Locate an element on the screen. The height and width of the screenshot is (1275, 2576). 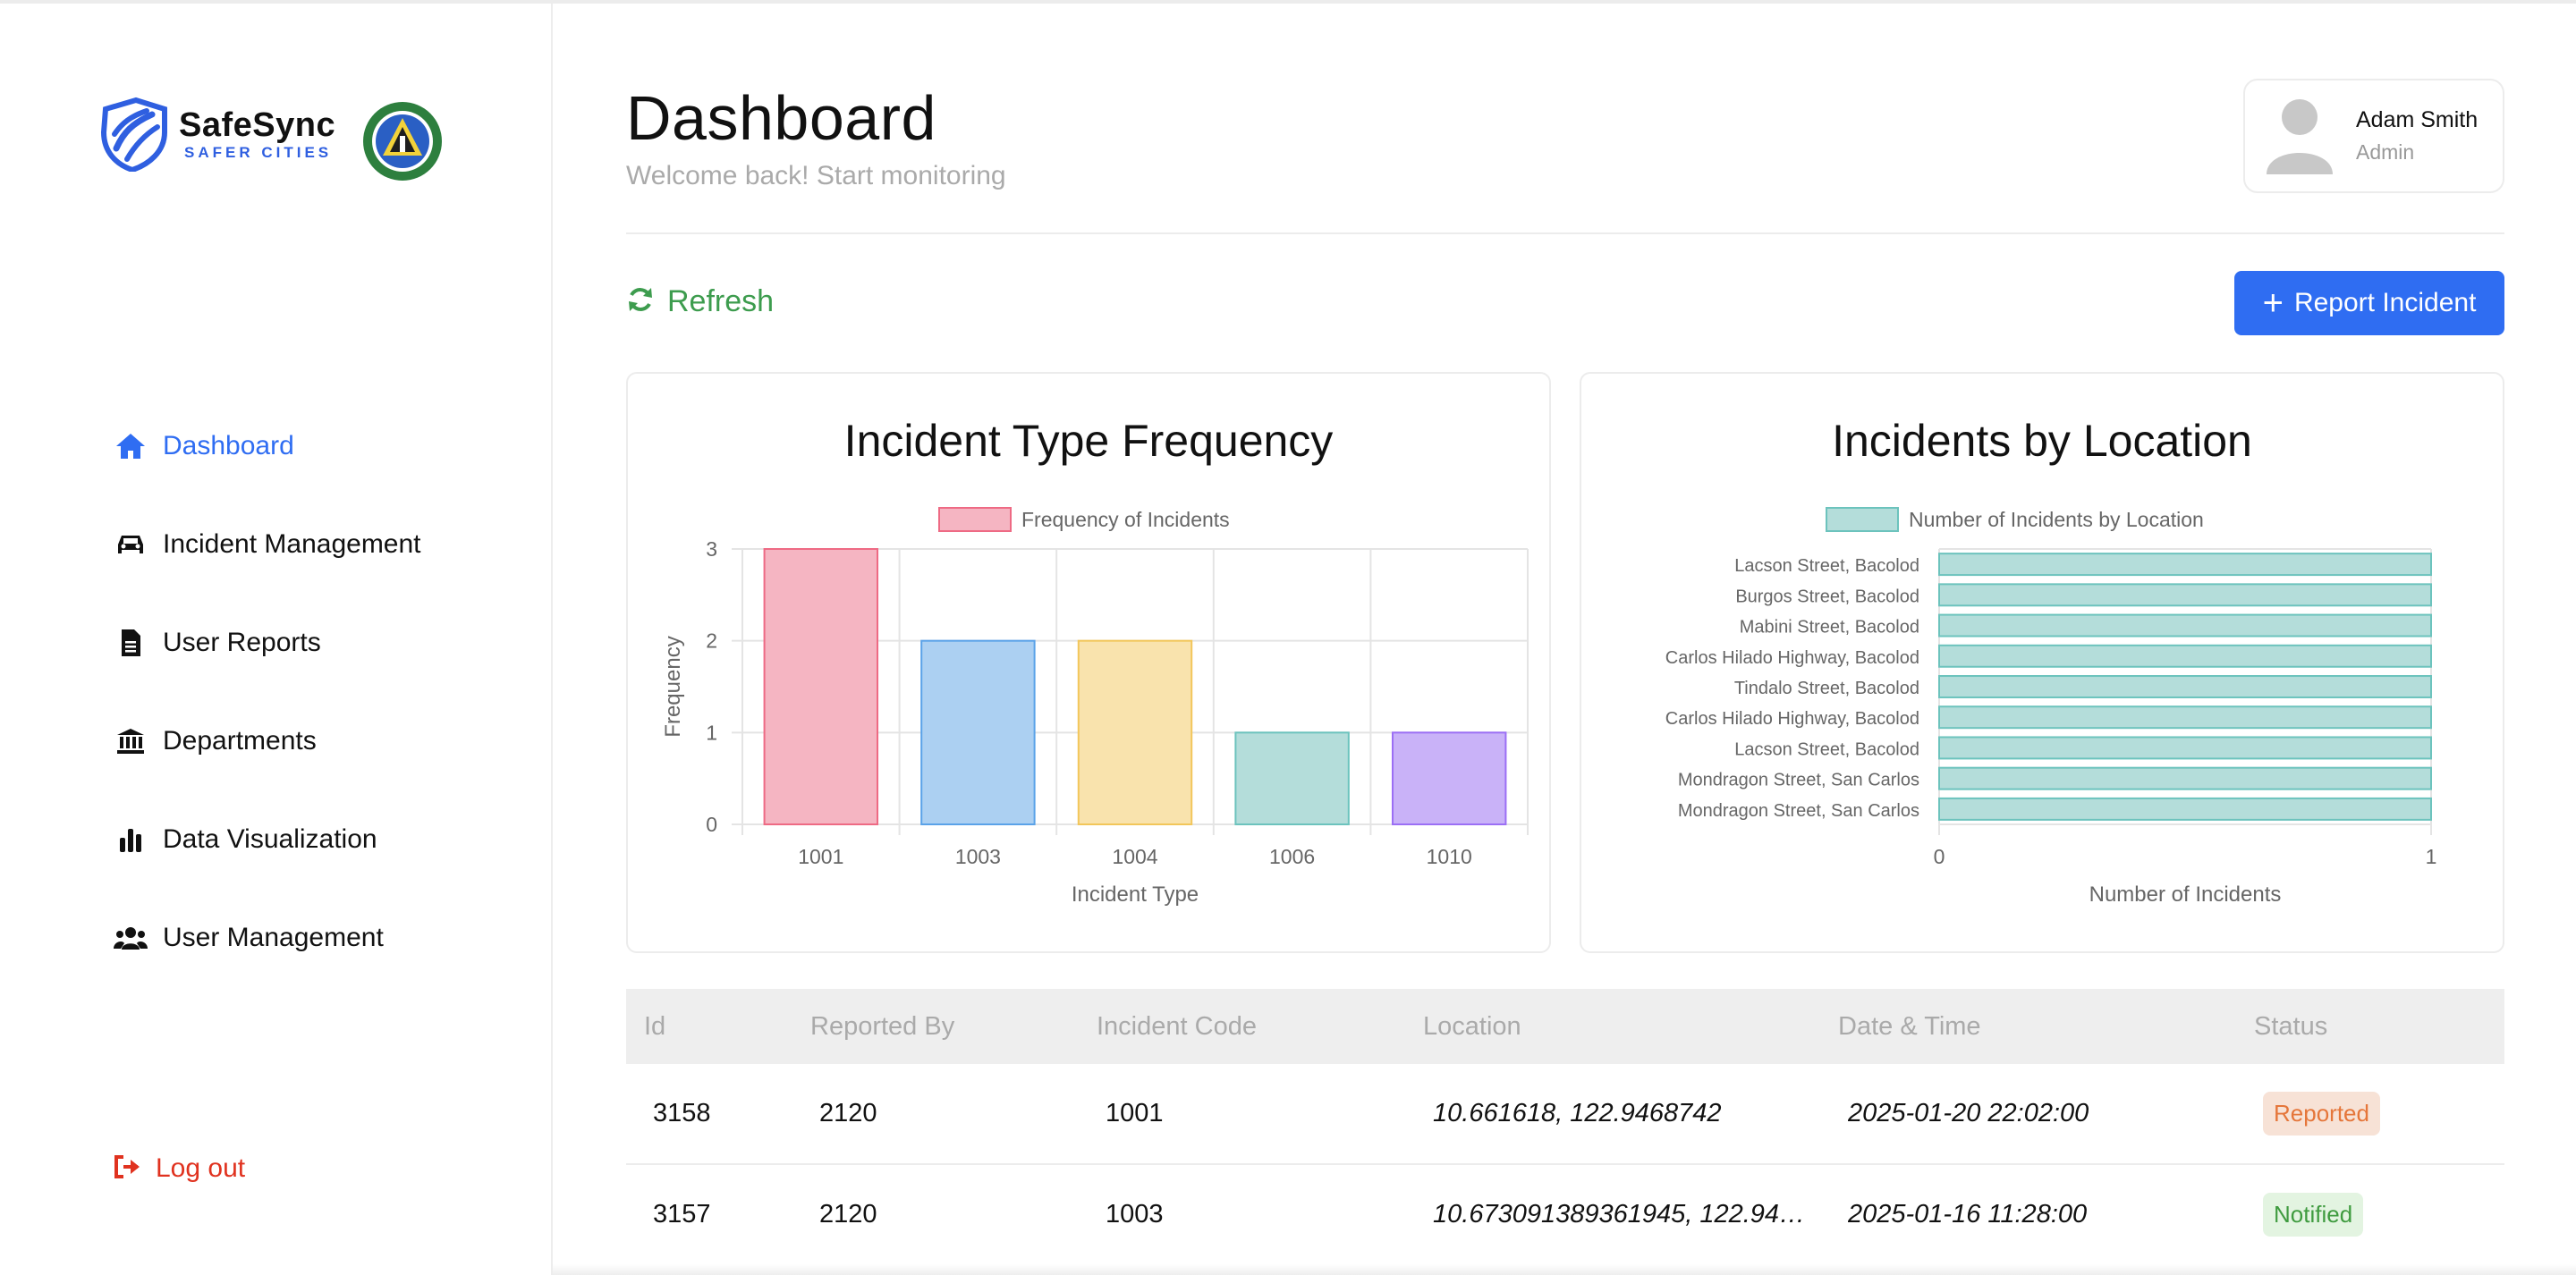
sidebar-item-incident-management: Incident Management is located at coordinates (267, 544).